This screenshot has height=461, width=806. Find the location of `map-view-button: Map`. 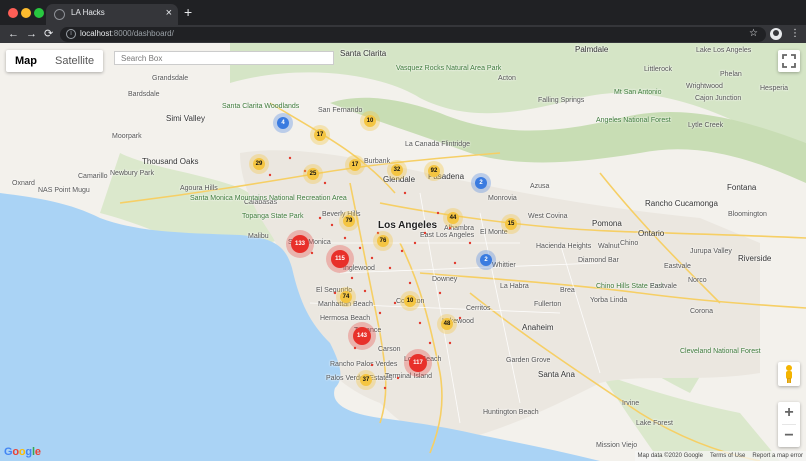

map-view-button: Map is located at coordinates (26, 61).